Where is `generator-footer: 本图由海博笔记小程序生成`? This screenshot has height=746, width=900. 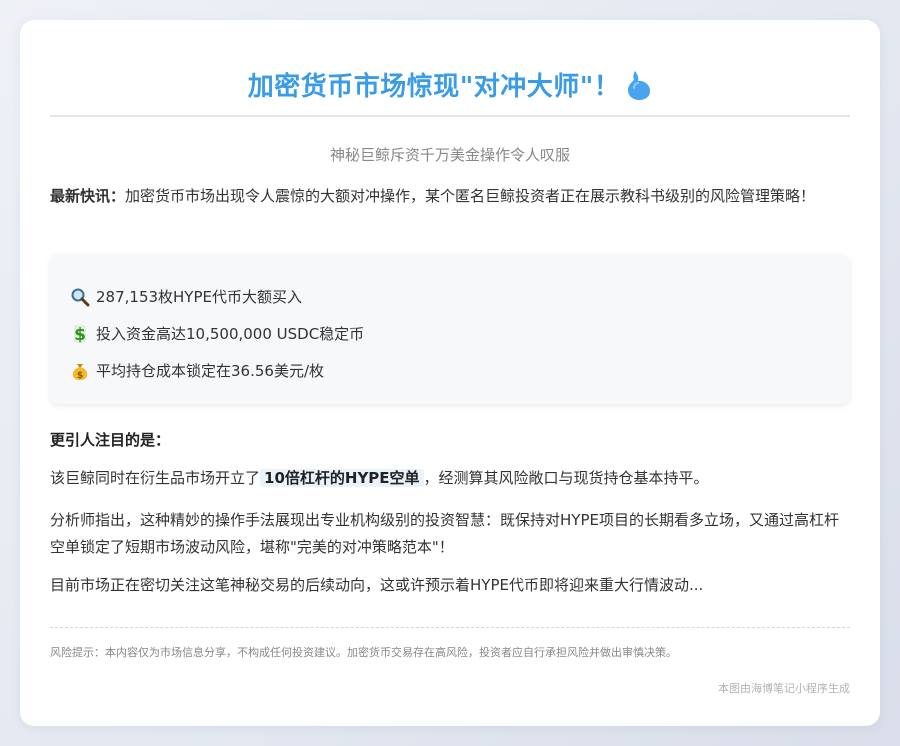
generator-footer: 本图由海博笔记小程序生成 is located at coordinates (784, 688).